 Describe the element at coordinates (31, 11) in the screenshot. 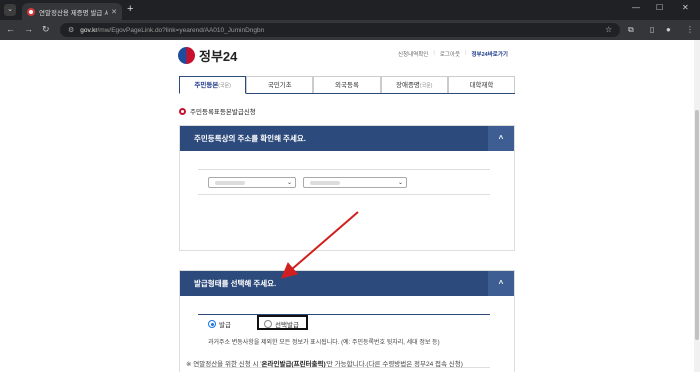

I see `site-favicon-icon` at that location.